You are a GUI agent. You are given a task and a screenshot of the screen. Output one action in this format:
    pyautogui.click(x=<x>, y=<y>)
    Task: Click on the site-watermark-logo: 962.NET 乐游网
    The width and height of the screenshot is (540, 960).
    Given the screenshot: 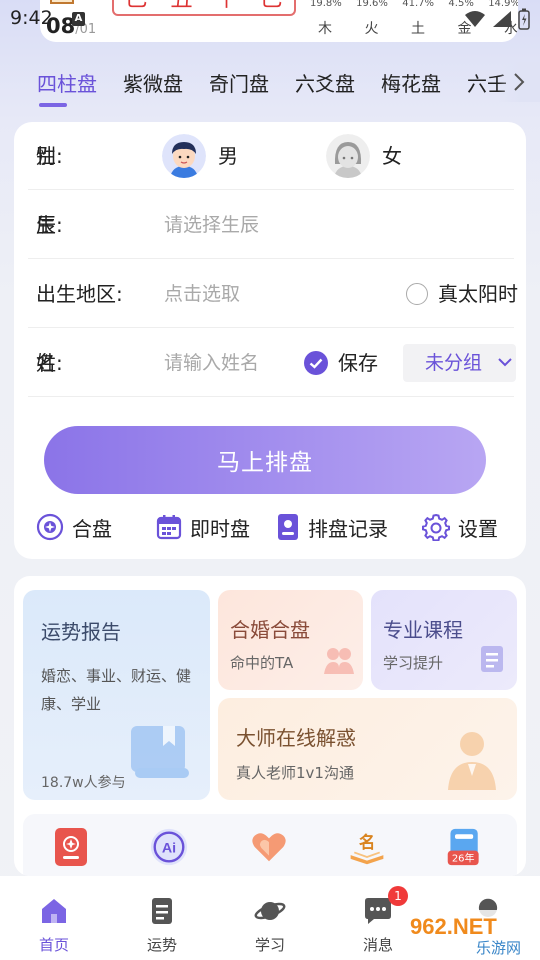 What is the action you would take?
    pyautogui.click(x=469, y=933)
    